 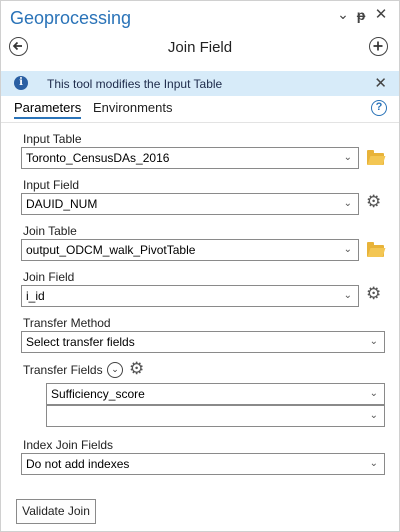 I want to click on input-table-value: Toronto_CensusDAs_2016, so click(x=98, y=158).